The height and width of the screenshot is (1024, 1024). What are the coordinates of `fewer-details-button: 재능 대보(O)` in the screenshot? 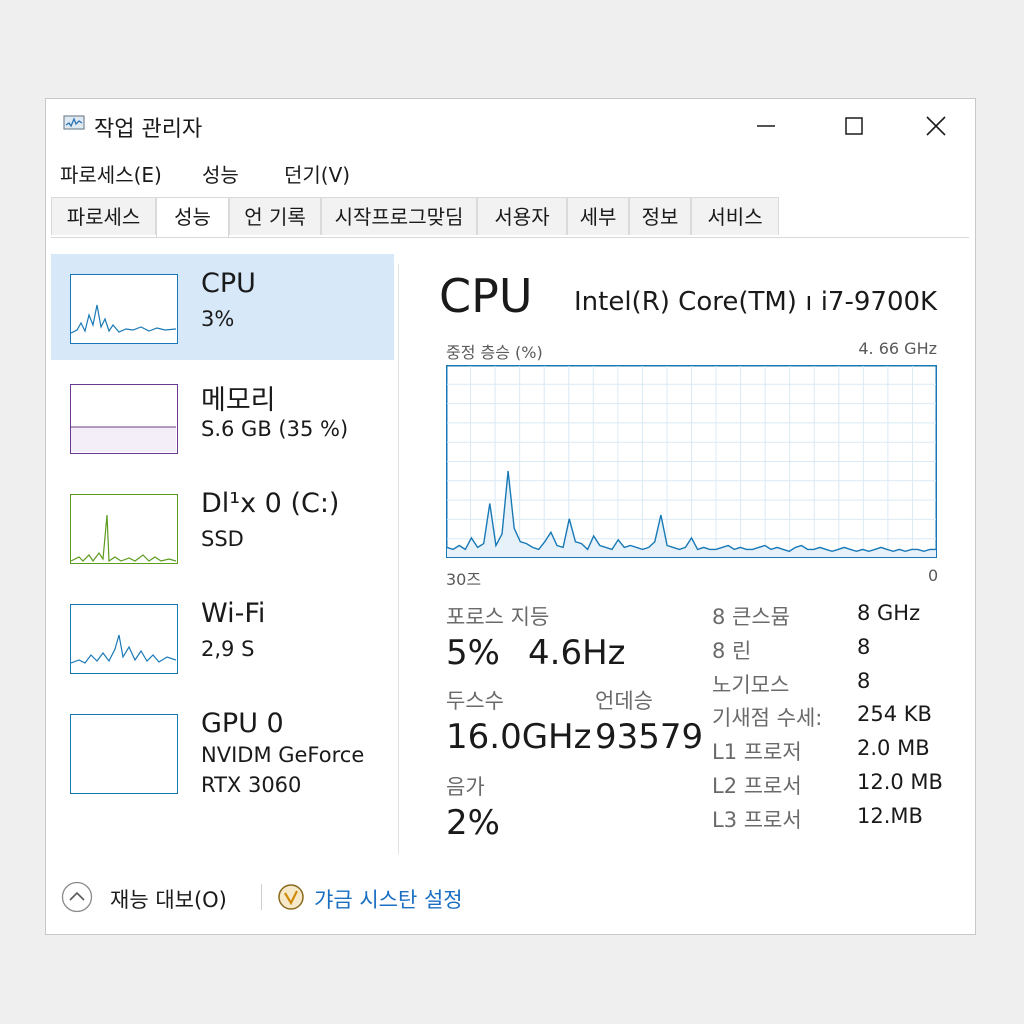 It's located at (168, 899).